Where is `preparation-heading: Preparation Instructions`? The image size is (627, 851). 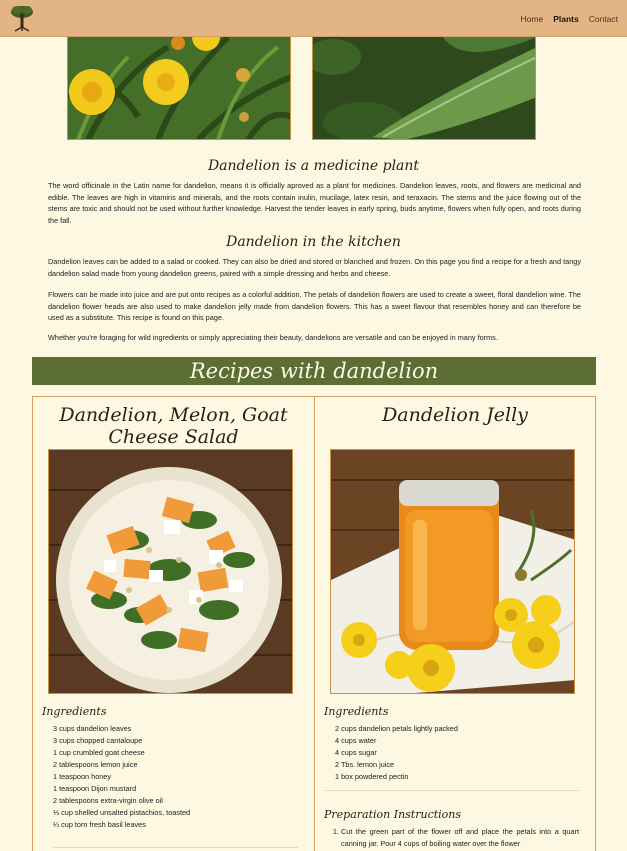
preparation-heading: Preparation Instructions is located at coordinates (393, 814).